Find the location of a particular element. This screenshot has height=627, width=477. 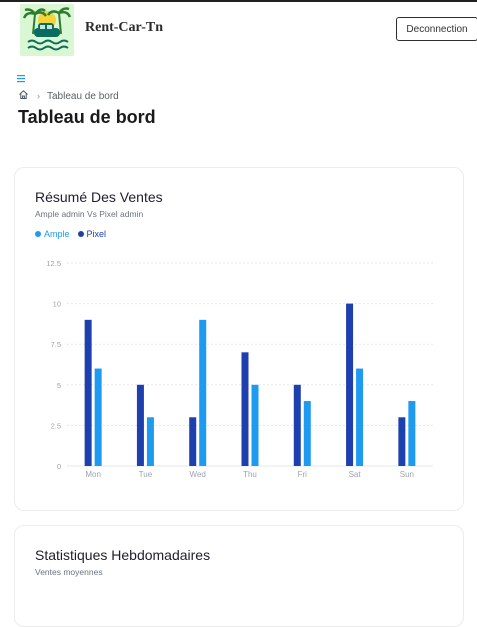

top-header: Rent-Car-Tn Deconnection is located at coordinates (238, 31).